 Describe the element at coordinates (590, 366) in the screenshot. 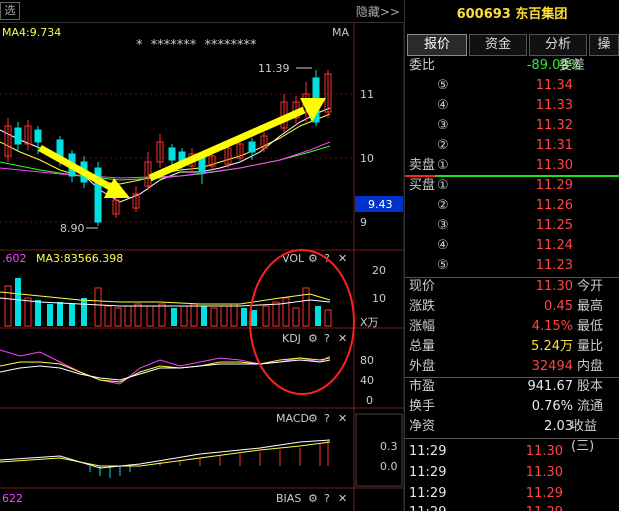

I see `stat-label-right: 内盘` at that location.